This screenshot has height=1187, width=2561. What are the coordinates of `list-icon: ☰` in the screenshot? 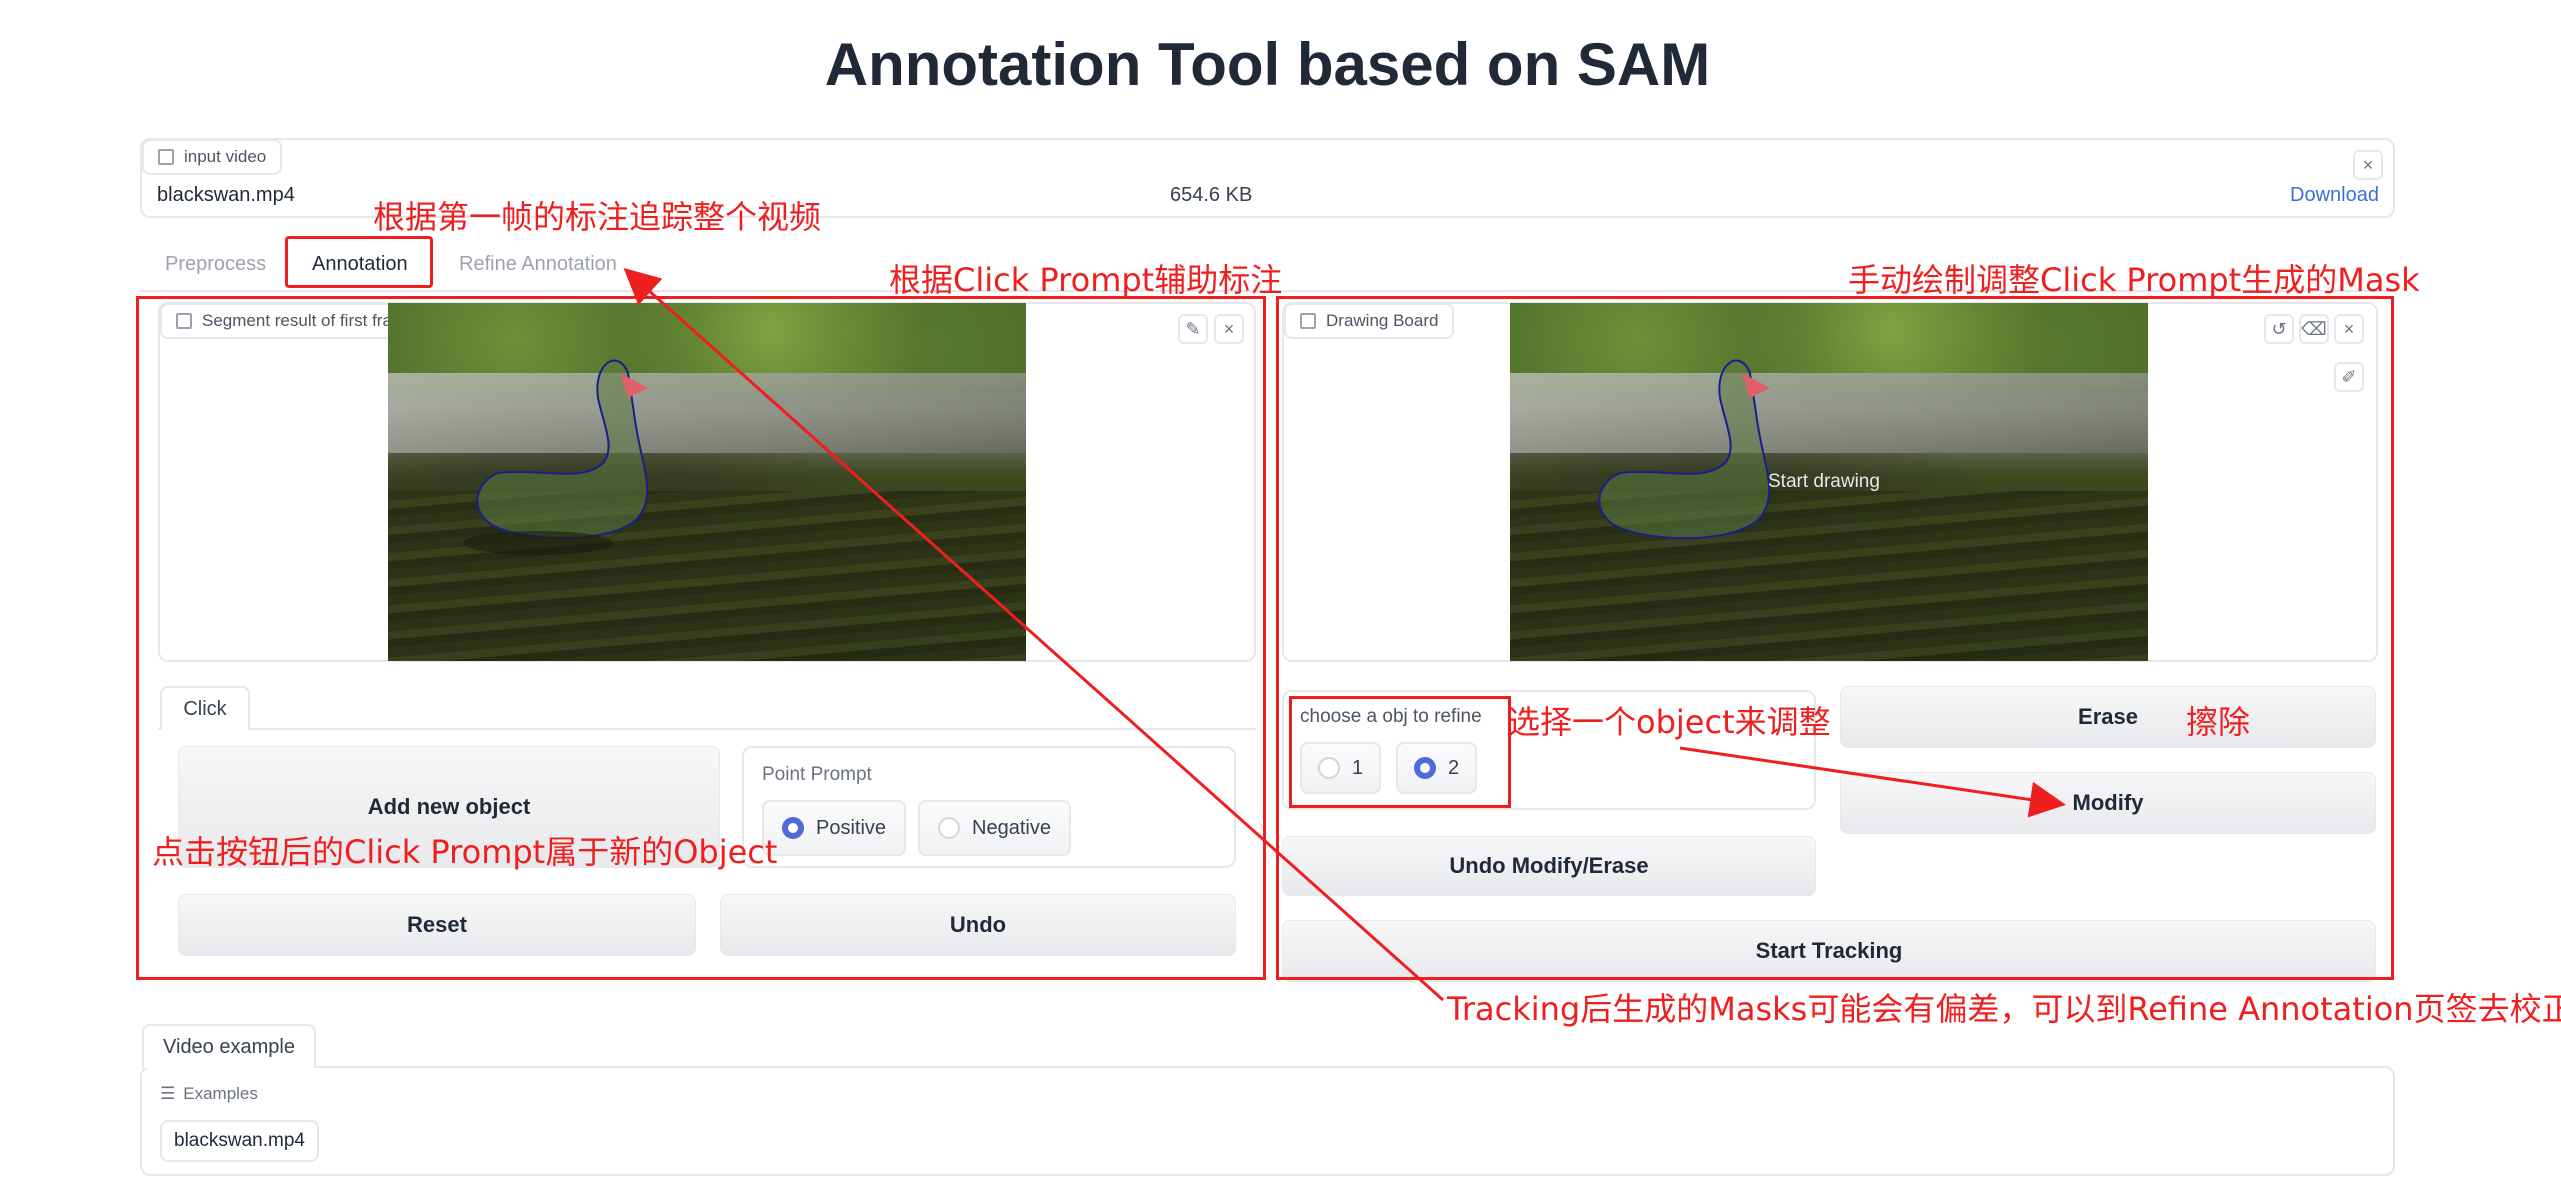 It's located at (168, 1093).